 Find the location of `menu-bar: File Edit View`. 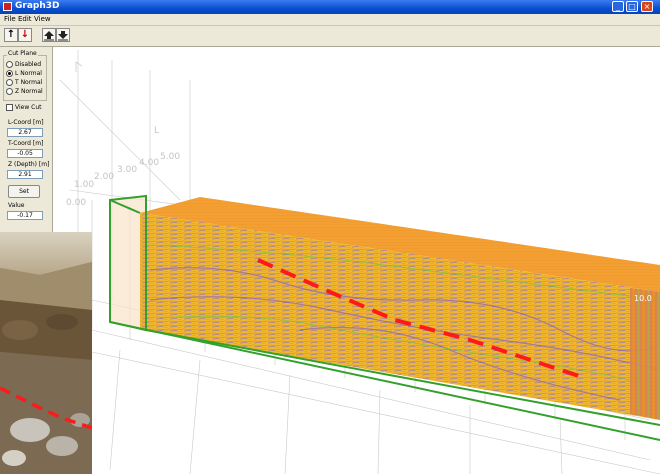

menu-bar: File Edit View is located at coordinates (330, 20).